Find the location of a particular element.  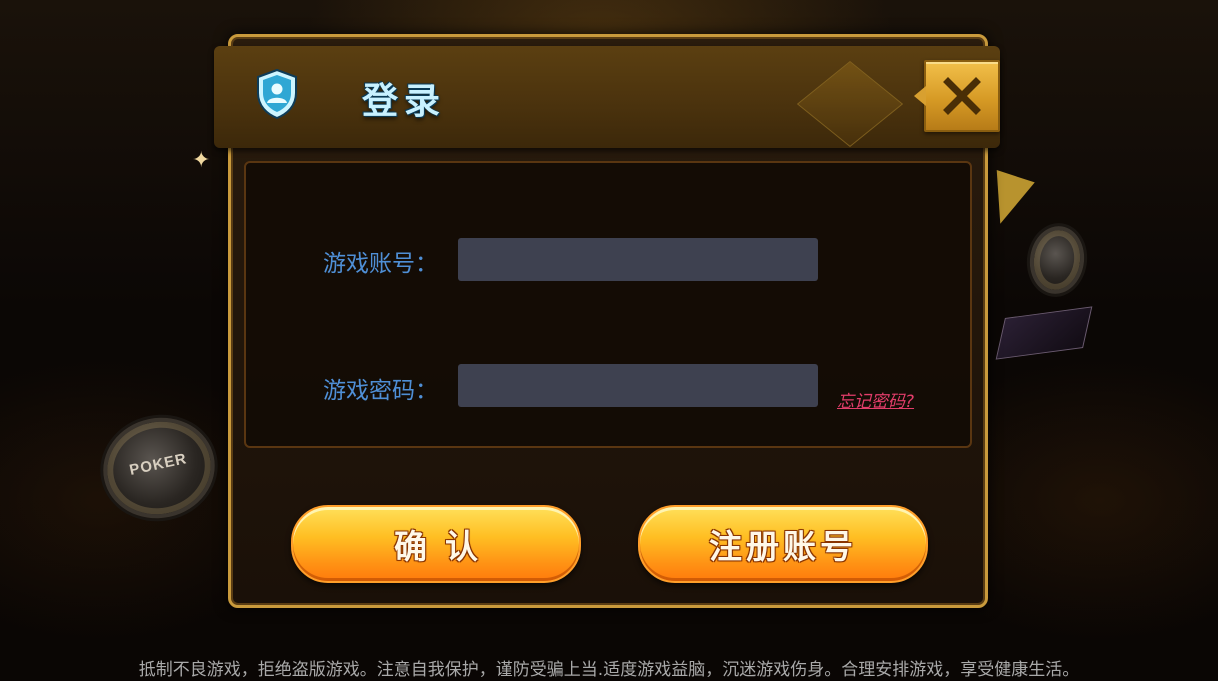

register-button-label: 注册账号 is located at coordinates (783, 546).